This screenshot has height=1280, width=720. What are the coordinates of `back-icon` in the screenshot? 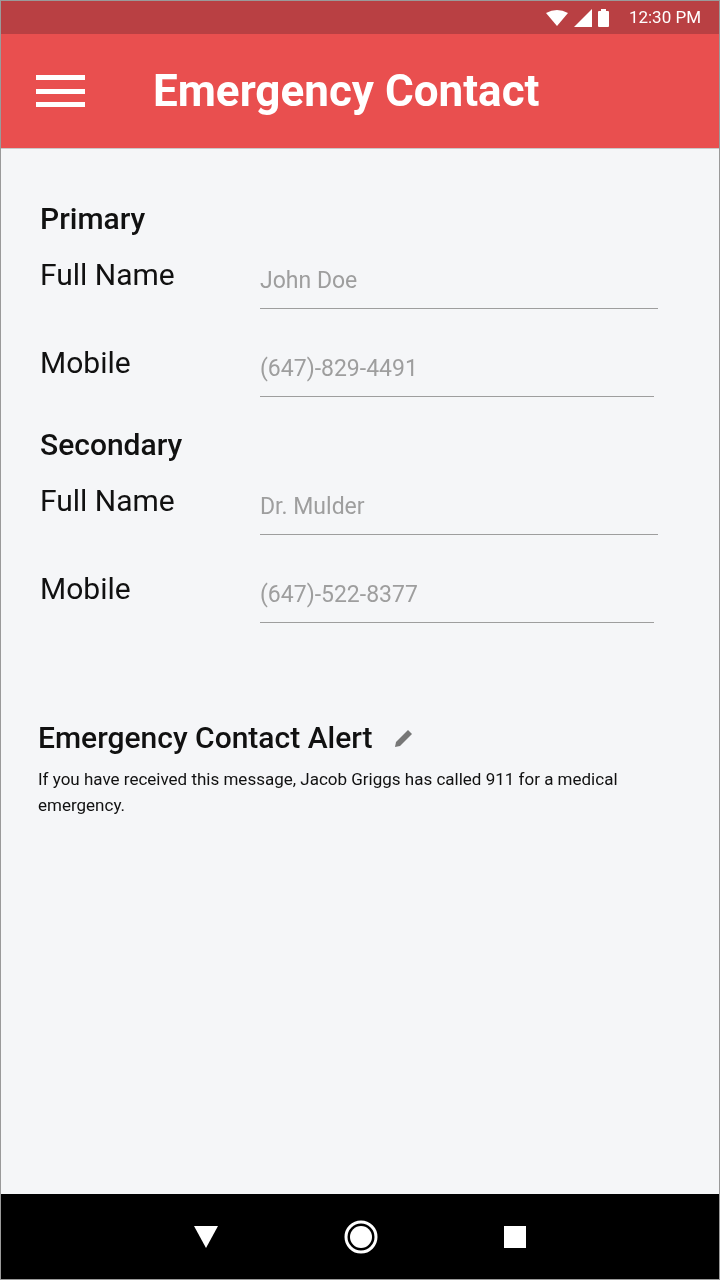 It's located at (206, 1236).